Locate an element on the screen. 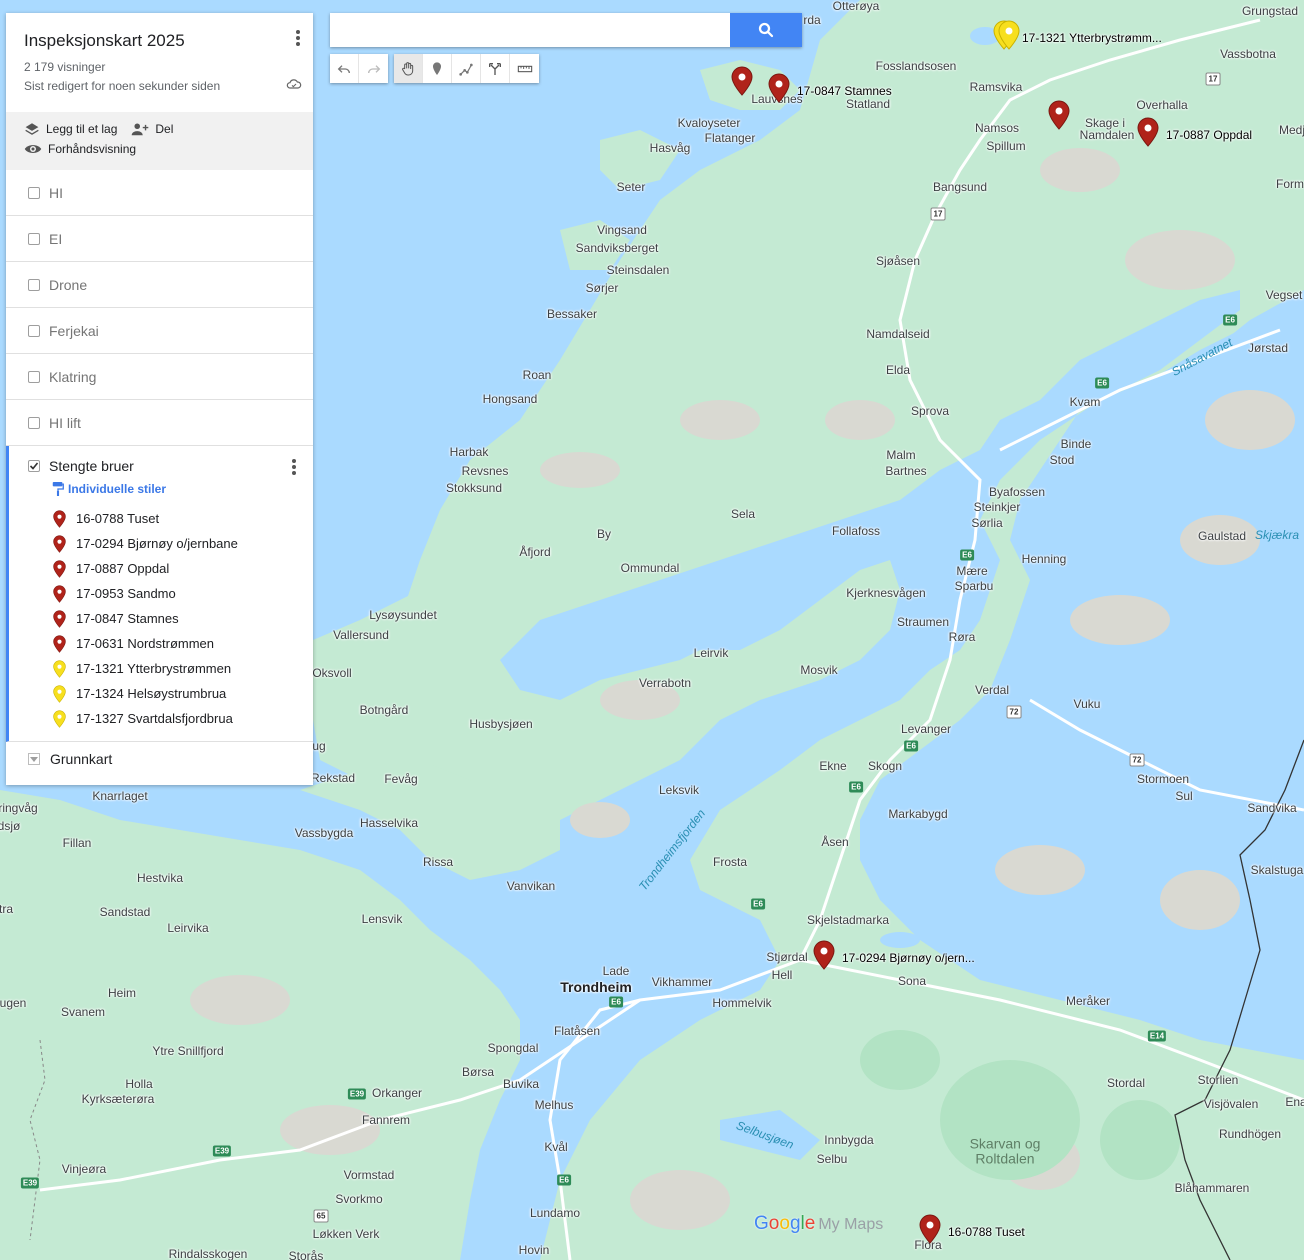 This screenshot has height=1260, width=1304. place-label: Rundhögen is located at coordinates (1250, 1134).